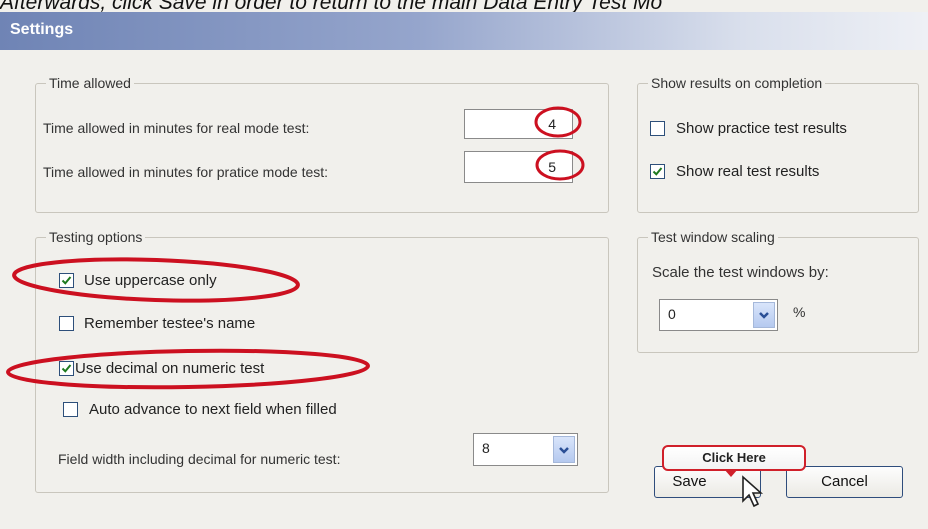  Describe the element at coordinates (737, 83) in the screenshot. I see `show-results-legend: Show results on completion` at that location.